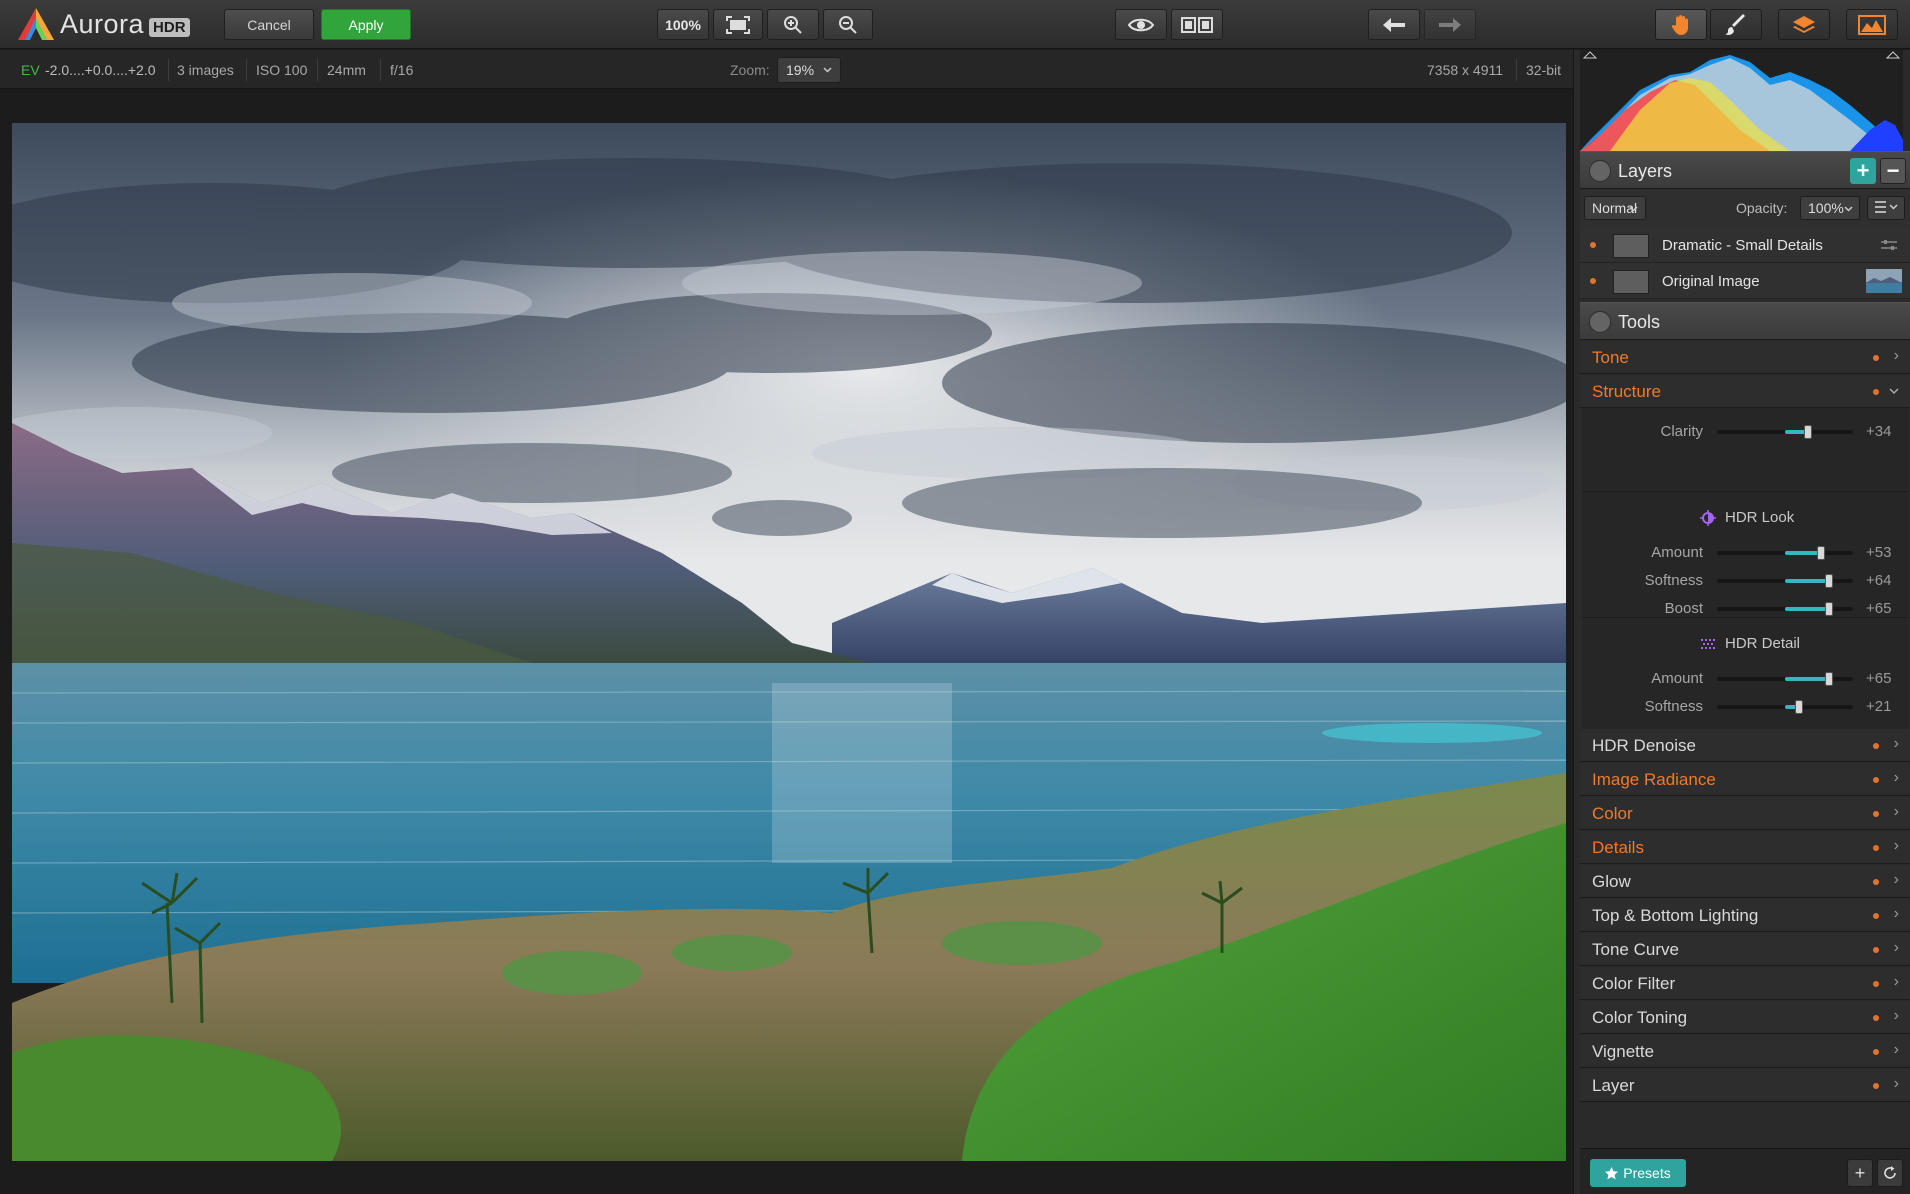 This screenshot has height=1194, width=1910. Describe the element at coordinates (1745, 170) in the screenshot. I see `layers-panel-header: Layers + −` at that location.